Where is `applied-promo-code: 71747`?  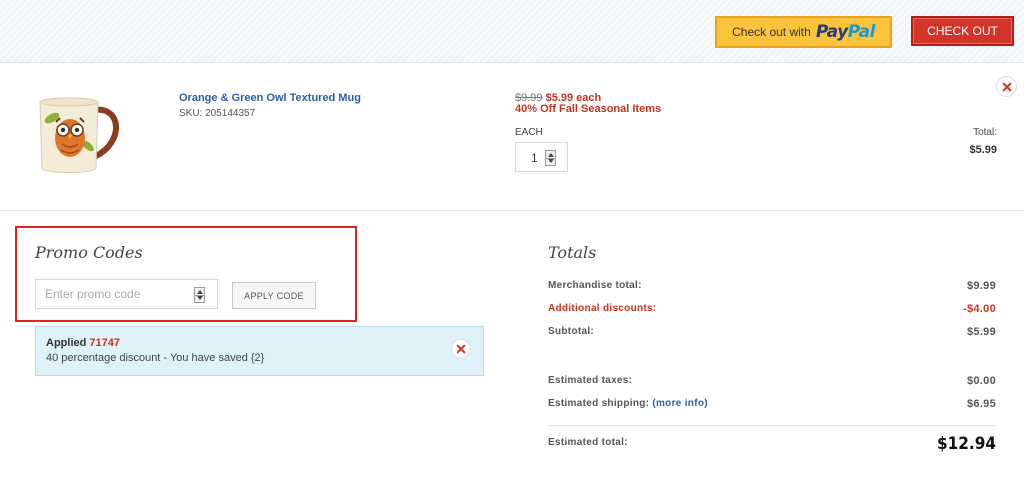 applied-promo-code: 71747 is located at coordinates (104, 343).